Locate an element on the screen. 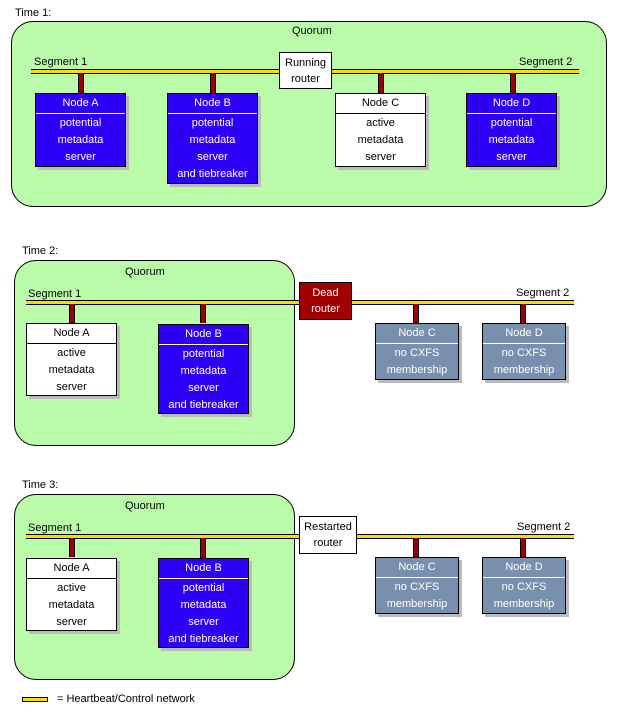 The height and width of the screenshot is (715, 617). router: Dead router is located at coordinates (325, 301).